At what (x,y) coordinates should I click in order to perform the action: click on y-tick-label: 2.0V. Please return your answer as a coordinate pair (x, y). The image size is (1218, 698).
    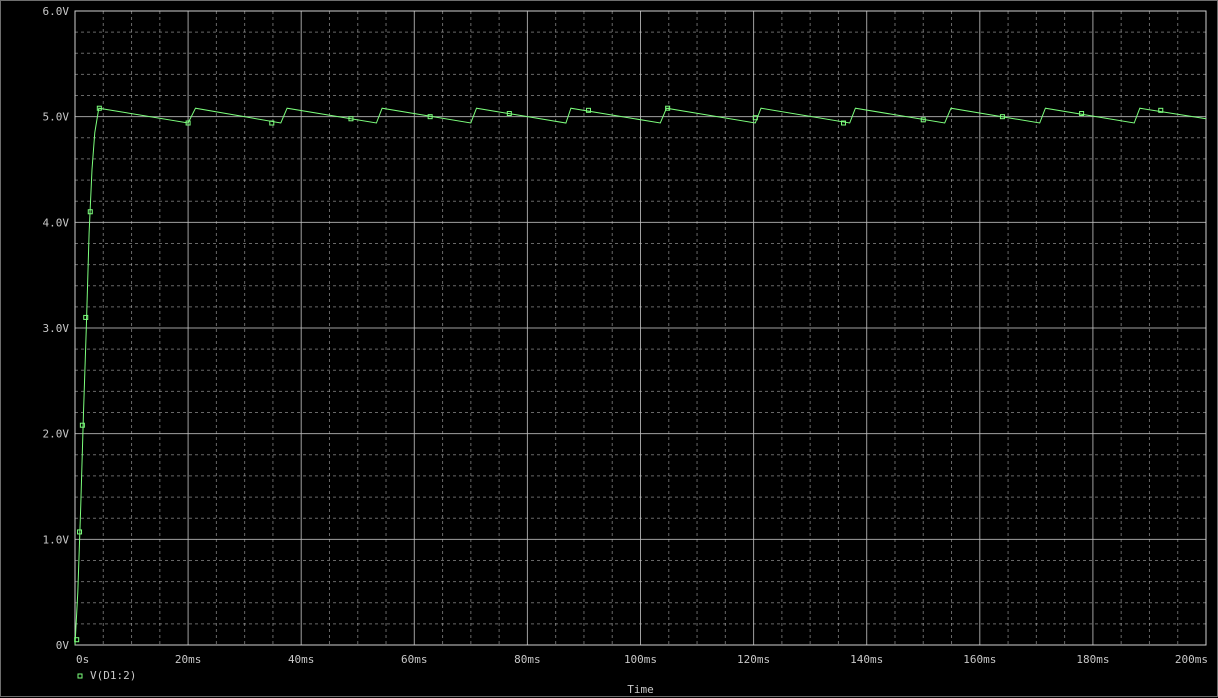
    Looking at the image, I should click on (56, 434).